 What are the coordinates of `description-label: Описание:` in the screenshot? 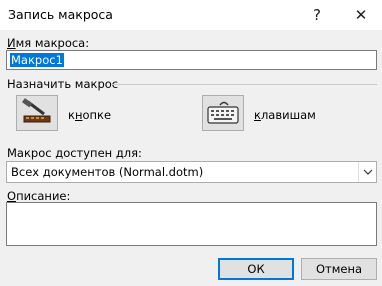 It's located at (39, 196).